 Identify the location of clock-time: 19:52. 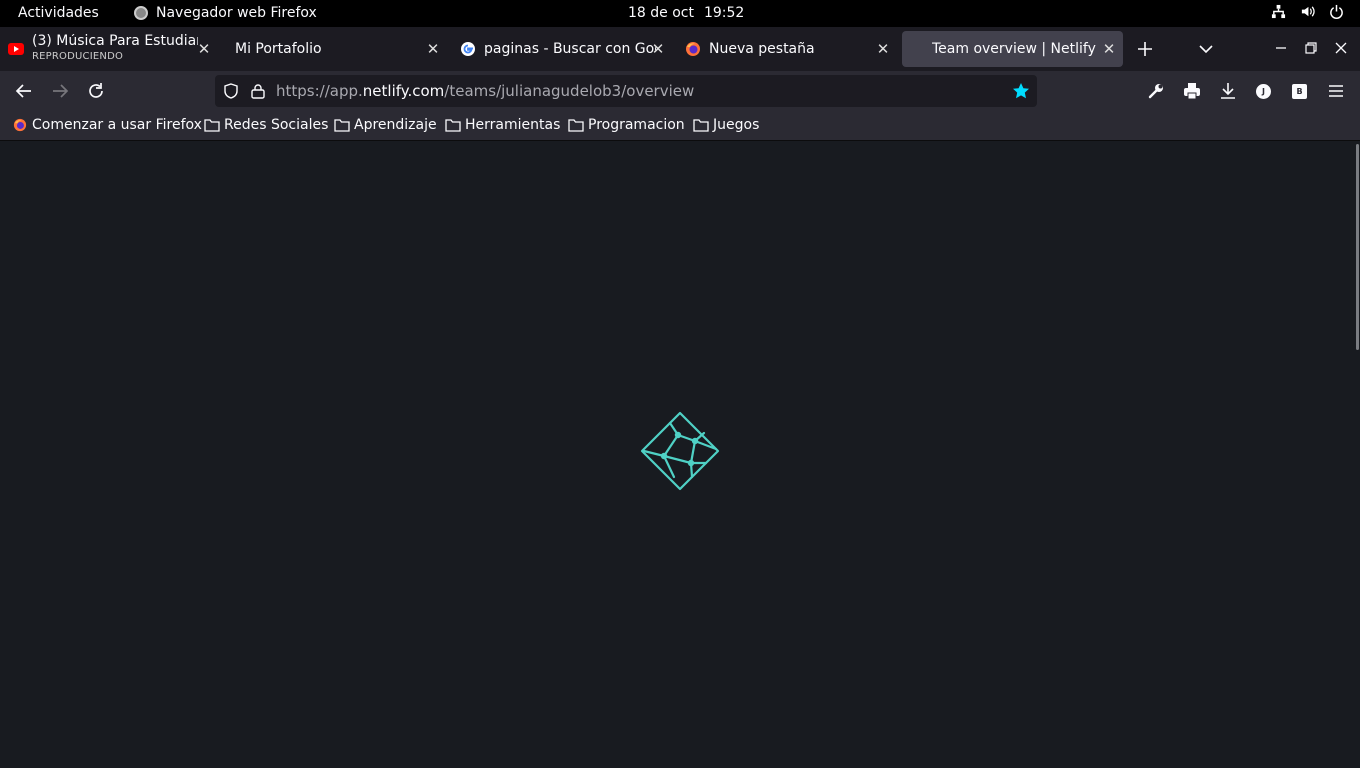
(724, 13).